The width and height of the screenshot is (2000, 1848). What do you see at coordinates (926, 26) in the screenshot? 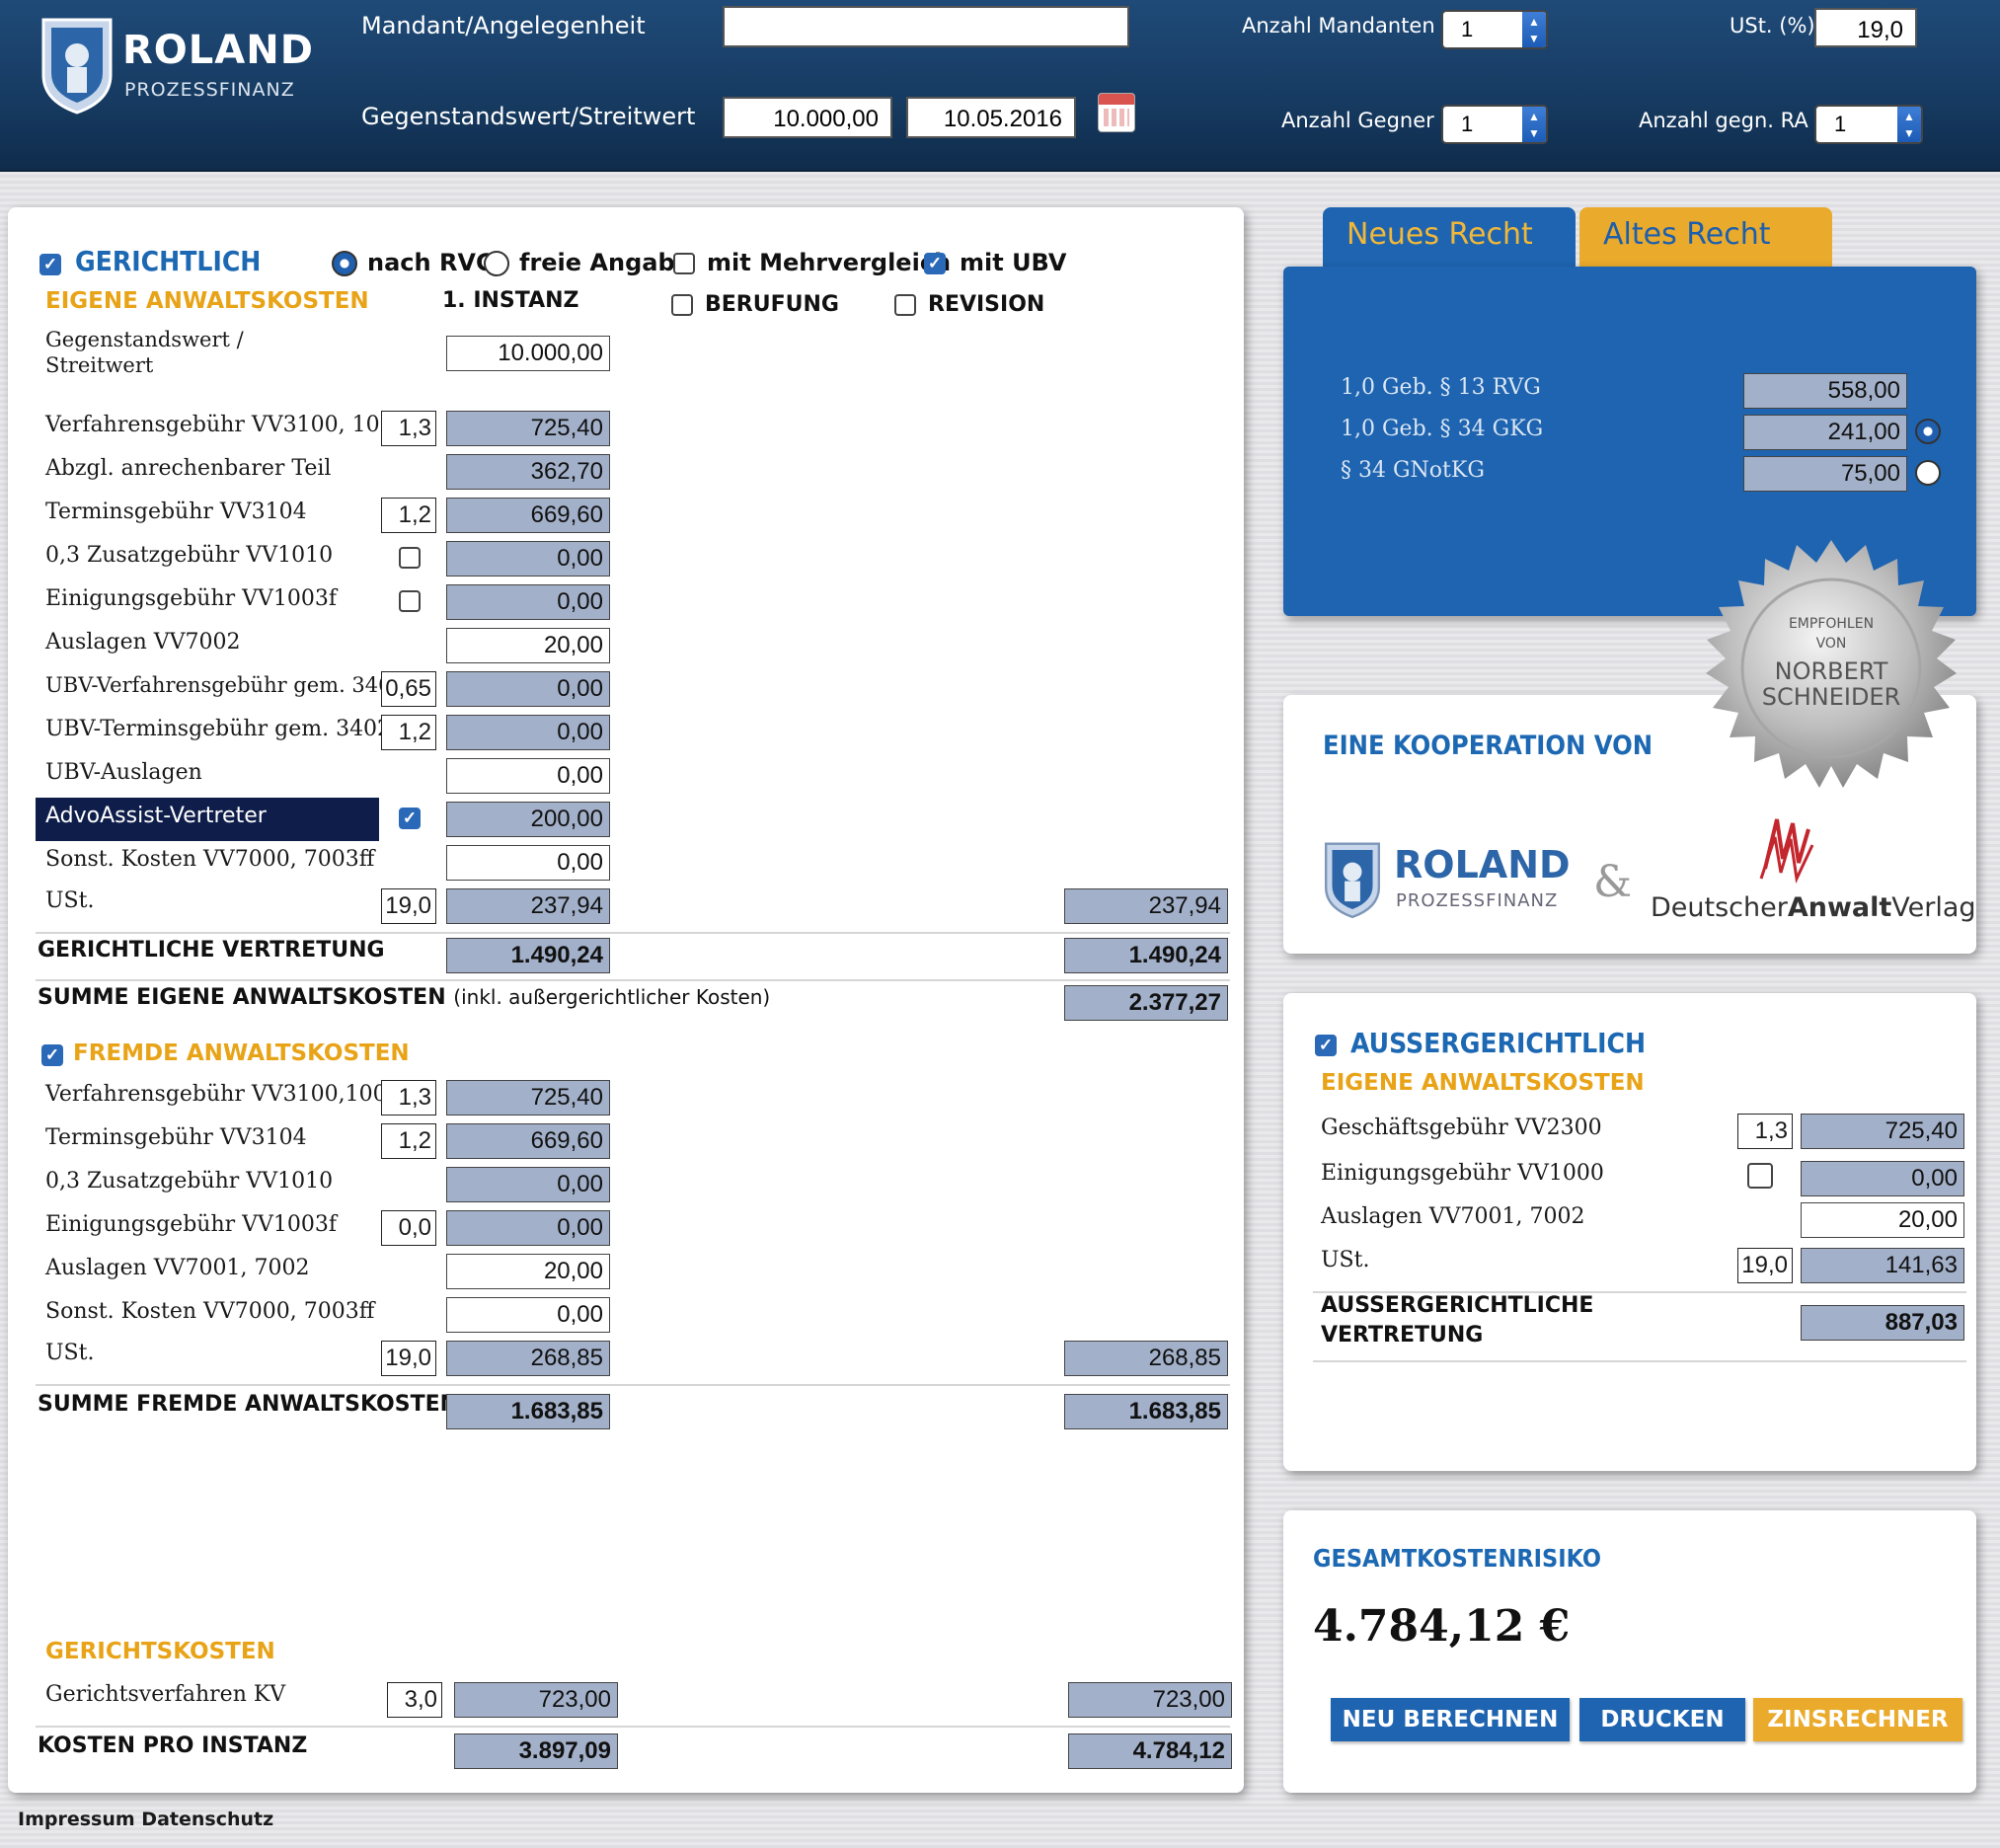
I see `mandant-input` at bounding box center [926, 26].